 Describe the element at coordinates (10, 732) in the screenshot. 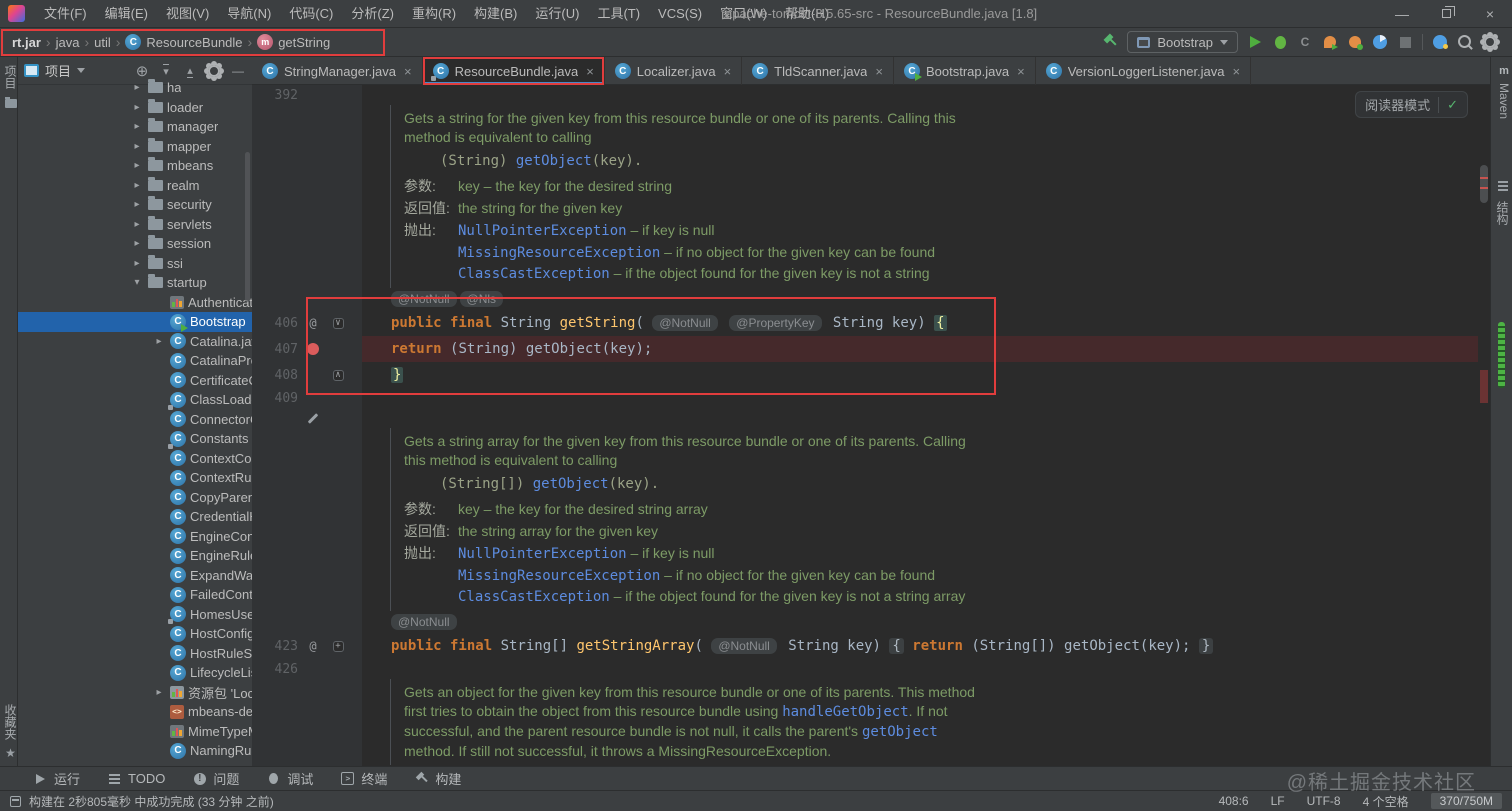

I see `favorites-stripe-button: 收藏夹 ★` at that location.